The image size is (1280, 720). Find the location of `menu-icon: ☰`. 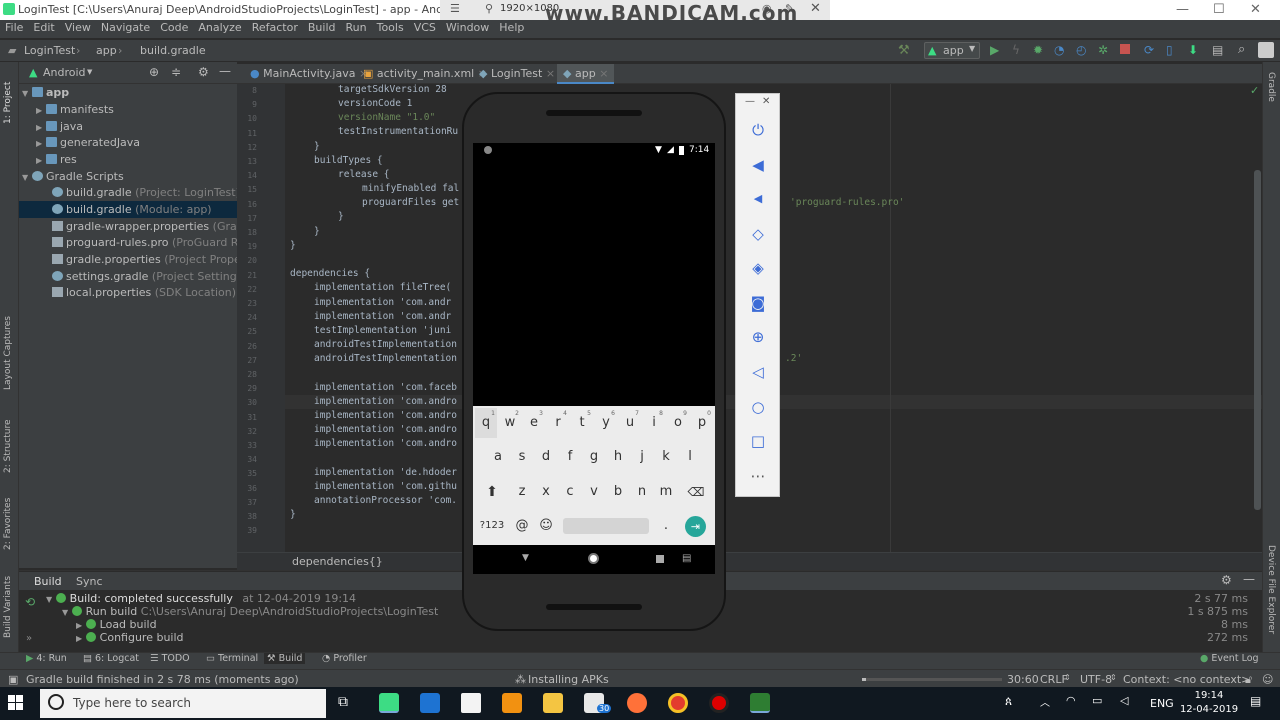

menu-icon: ☰ is located at coordinates (455, 8).